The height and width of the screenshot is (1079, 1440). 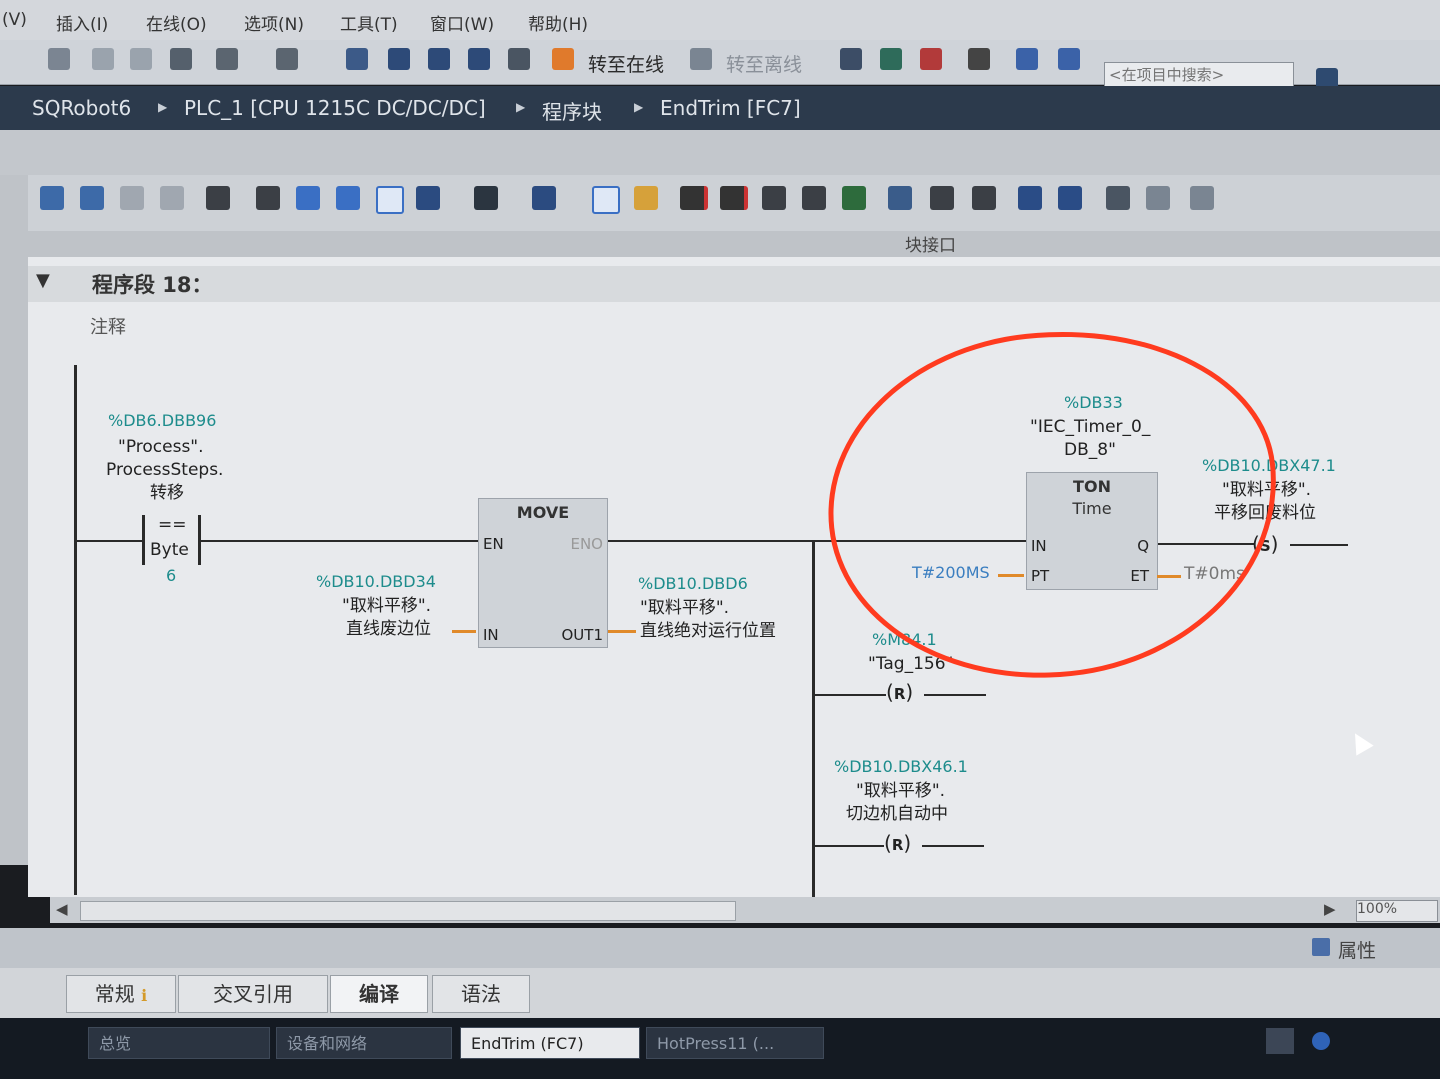 What do you see at coordinates (479, 59) in the screenshot?
I see `simulate-icon` at bounding box center [479, 59].